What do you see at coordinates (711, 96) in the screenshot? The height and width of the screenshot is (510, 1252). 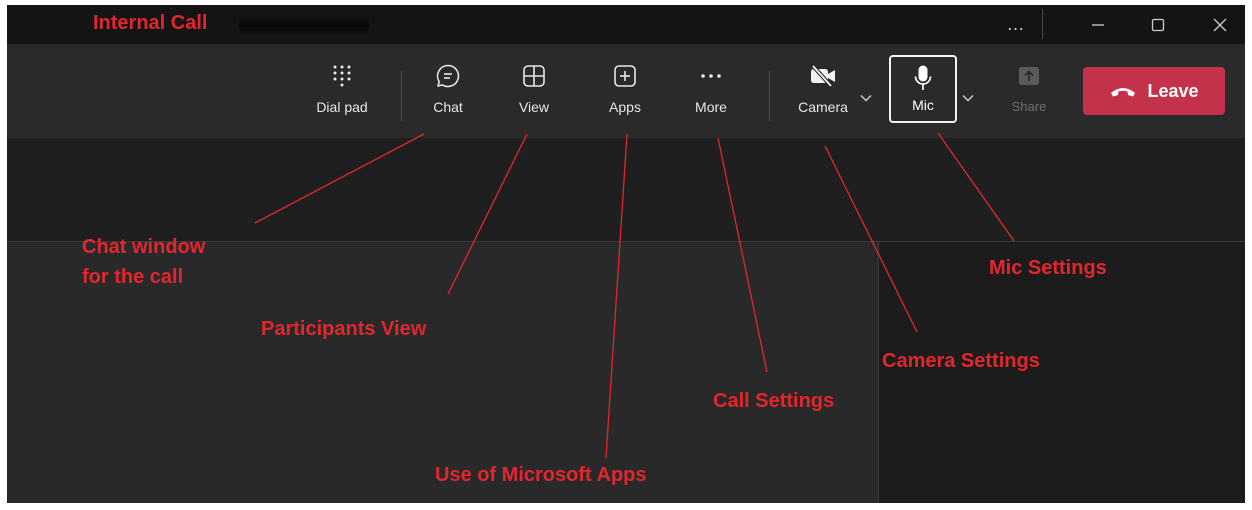 I see `more-button: More` at bounding box center [711, 96].